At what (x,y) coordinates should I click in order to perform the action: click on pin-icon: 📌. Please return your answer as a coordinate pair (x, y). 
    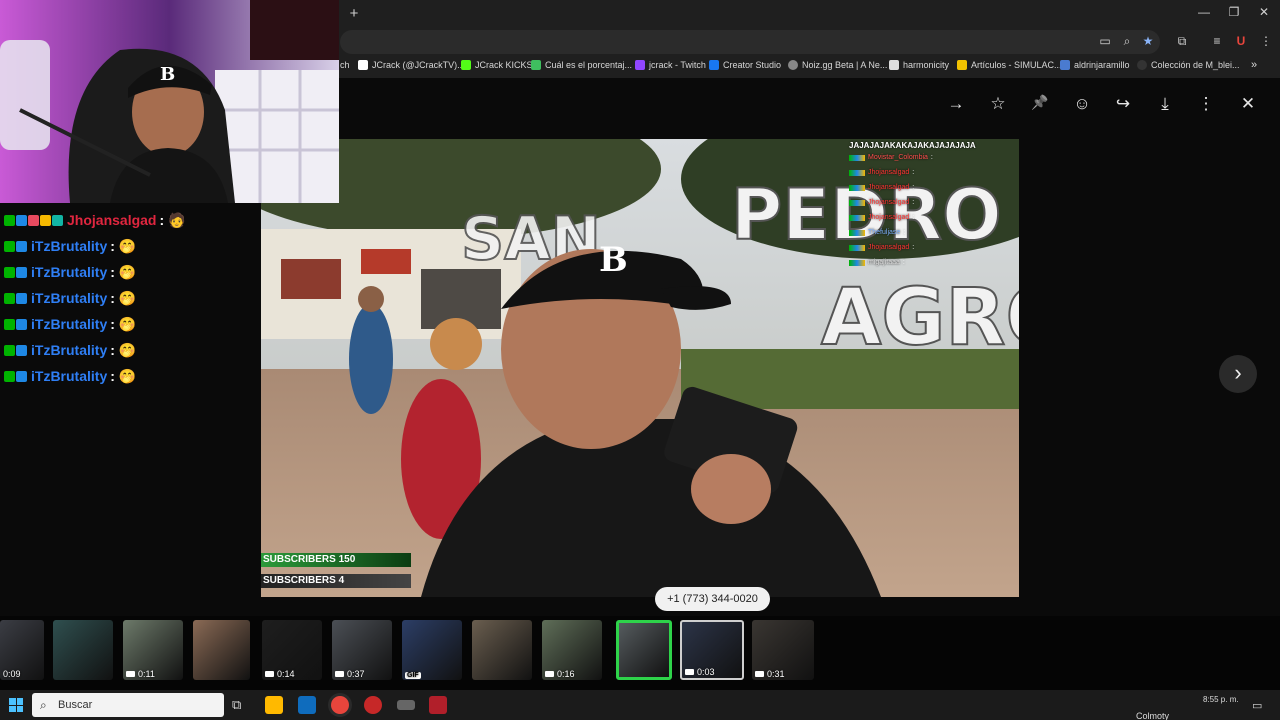
    Looking at the image, I should click on (1040, 102).